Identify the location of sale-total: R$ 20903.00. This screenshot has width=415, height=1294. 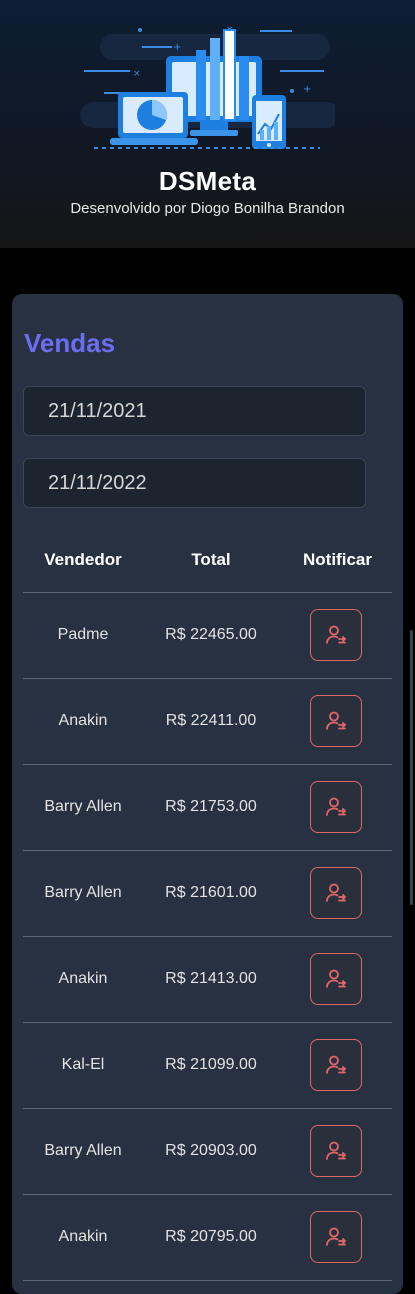
(211, 1150).